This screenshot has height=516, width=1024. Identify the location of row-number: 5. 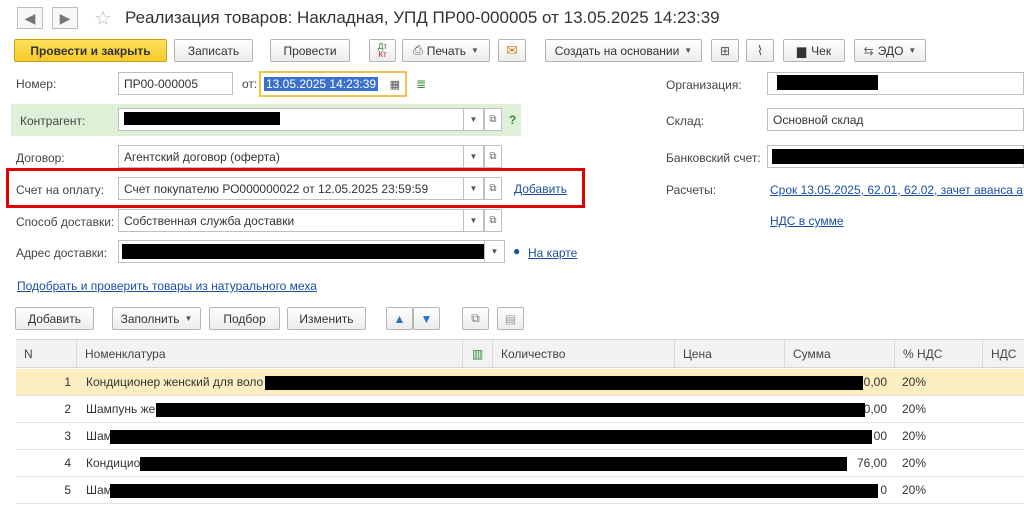
(67, 490).